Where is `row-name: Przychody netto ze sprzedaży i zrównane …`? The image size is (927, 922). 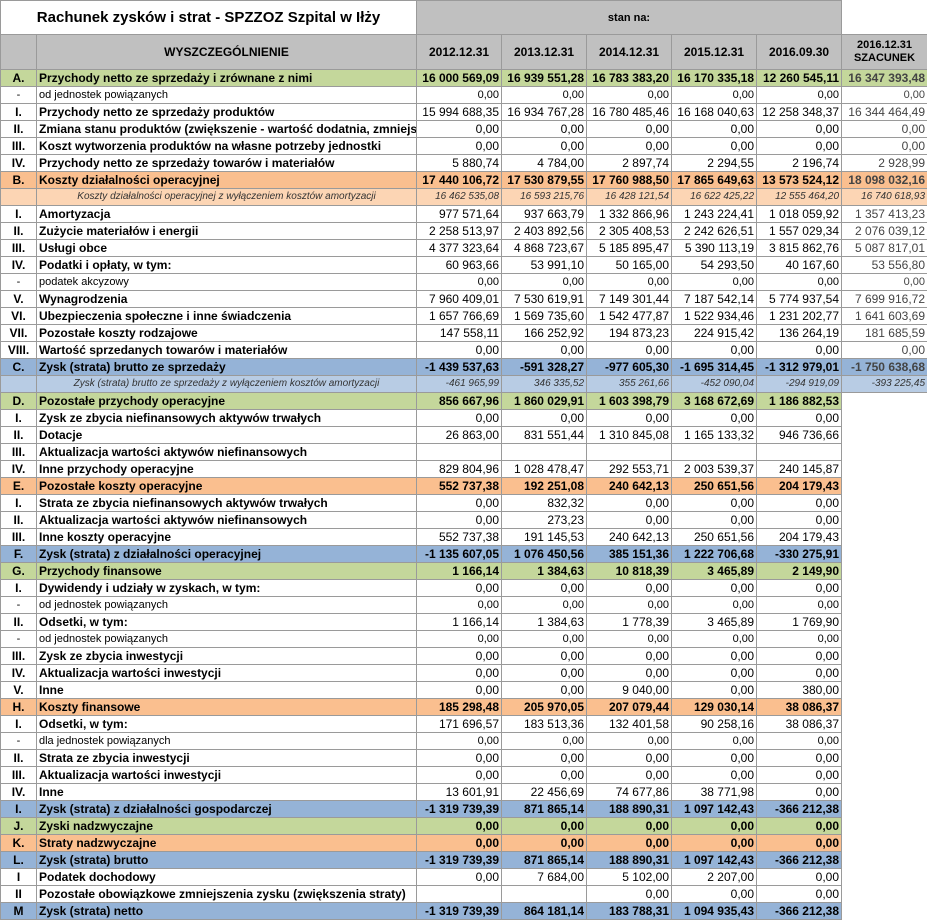 row-name: Przychody netto ze sprzedaży i zrównane … is located at coordinates (226, 78).